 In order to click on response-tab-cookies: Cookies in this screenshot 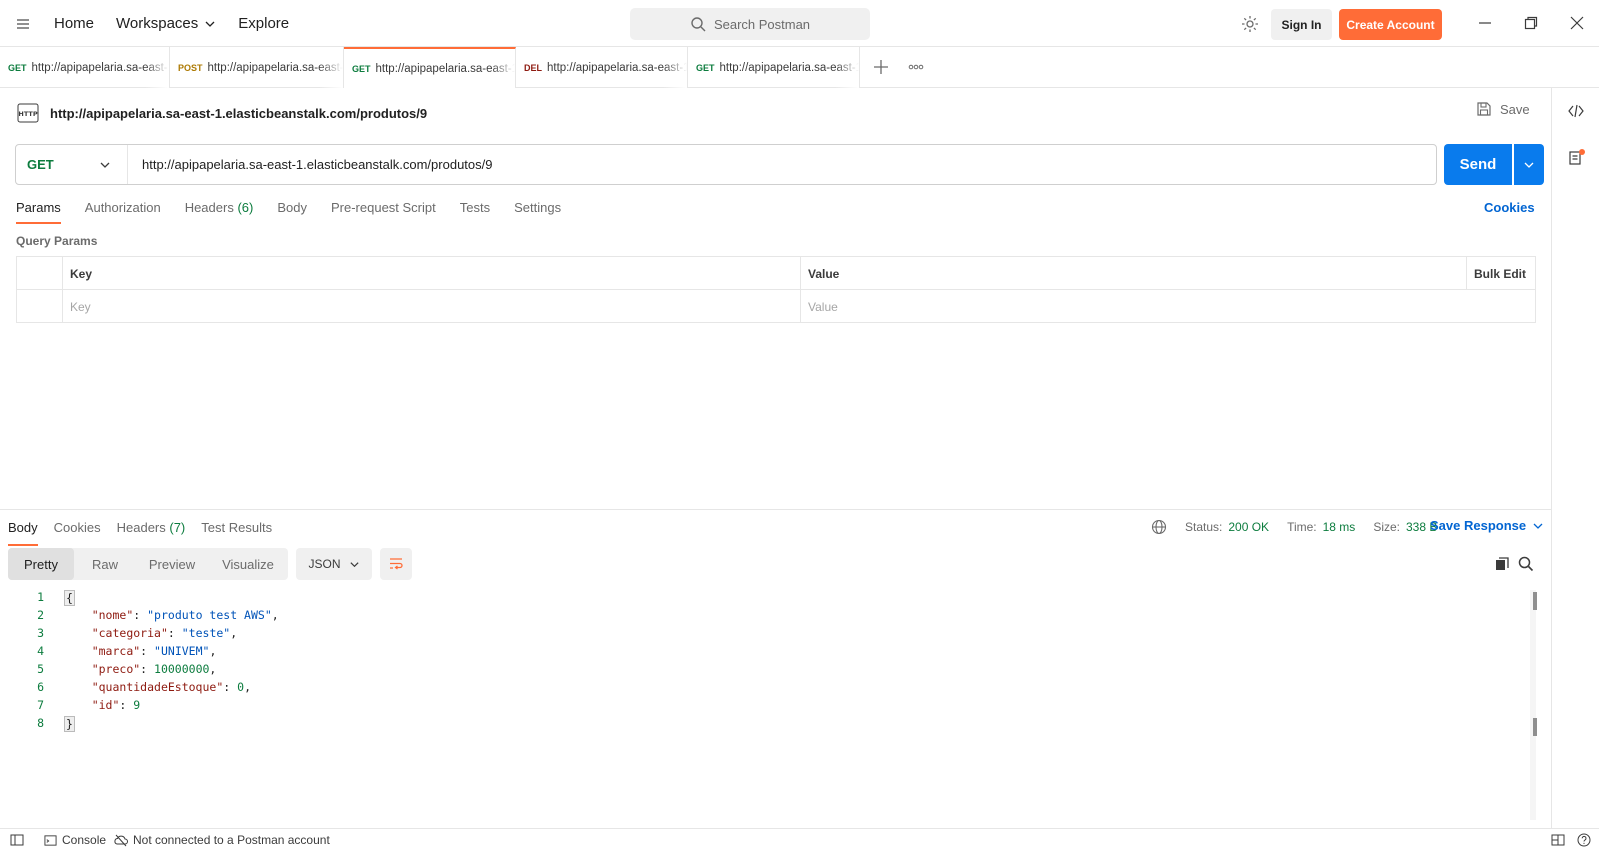, I will do `click(77, 532)`.